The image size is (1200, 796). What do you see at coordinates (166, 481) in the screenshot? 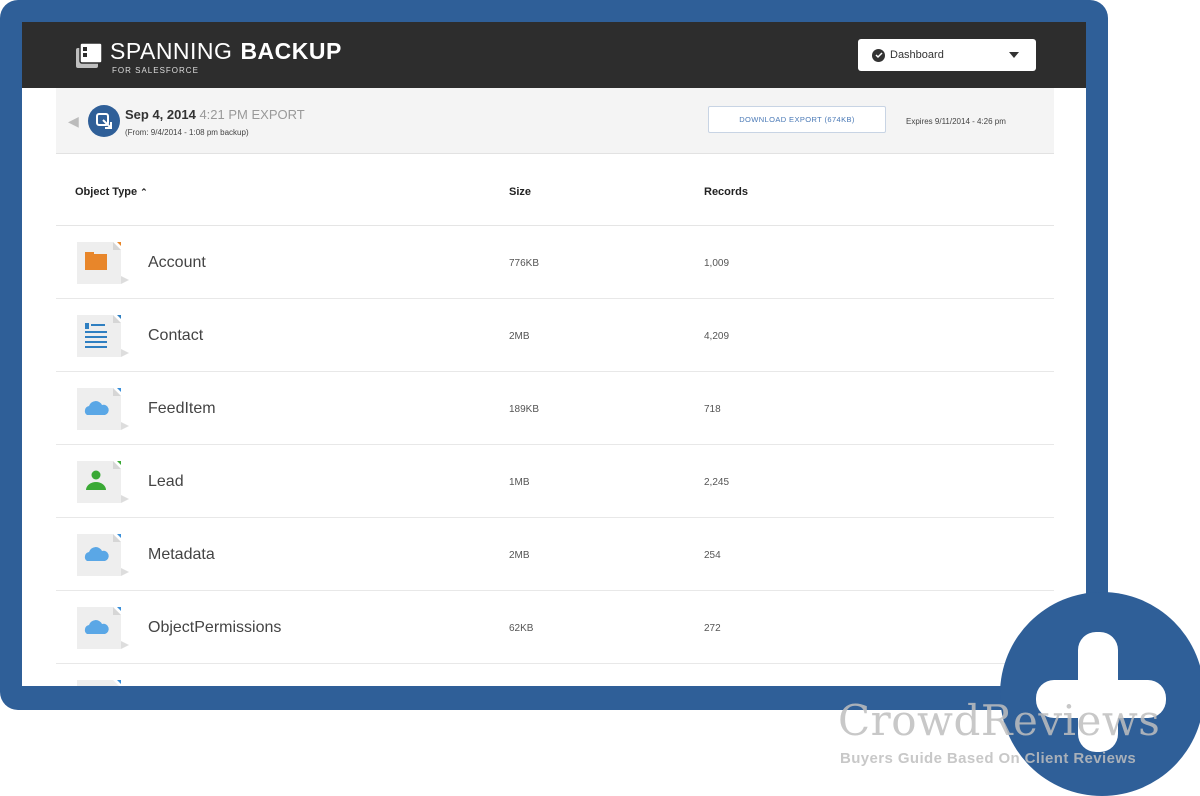
I see `object-type-name: Lead` at bounding box center [166, 481].